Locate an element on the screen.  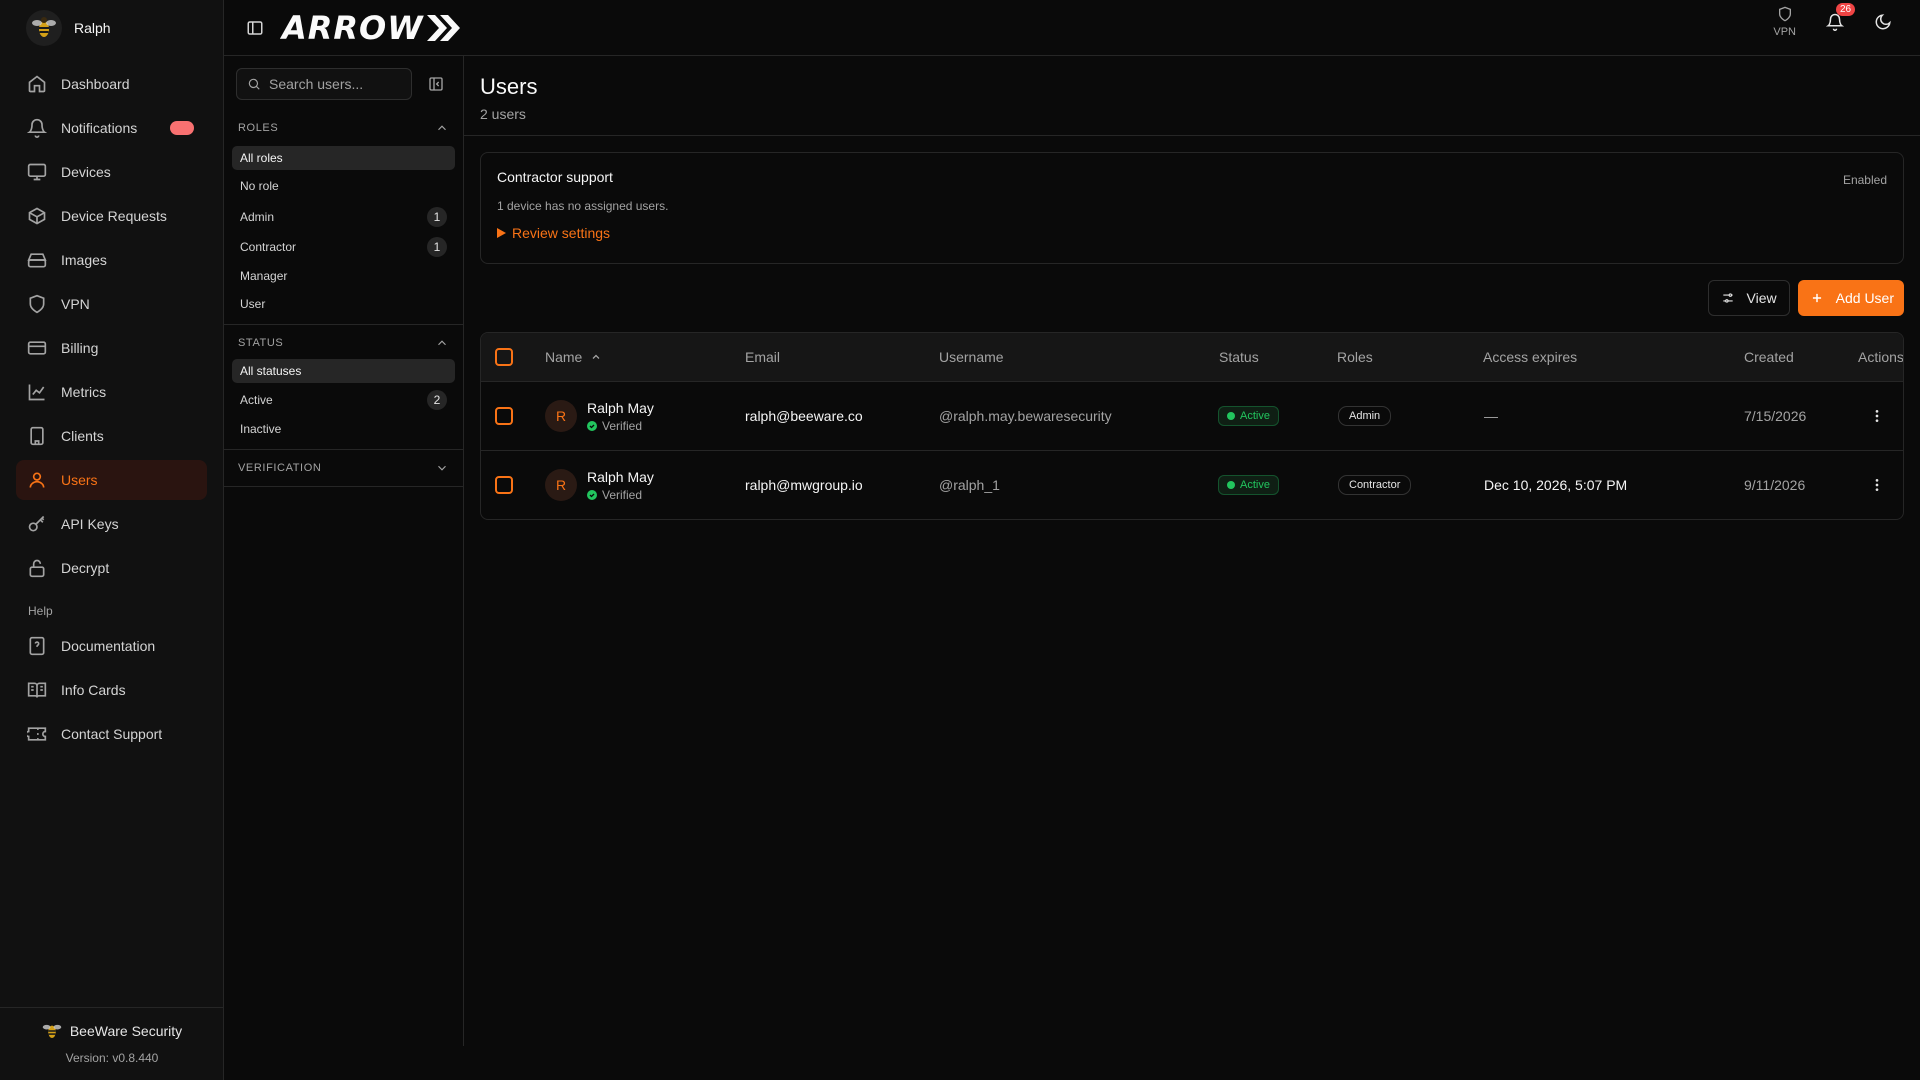
shield-icon is located at coordinates (37, 304).